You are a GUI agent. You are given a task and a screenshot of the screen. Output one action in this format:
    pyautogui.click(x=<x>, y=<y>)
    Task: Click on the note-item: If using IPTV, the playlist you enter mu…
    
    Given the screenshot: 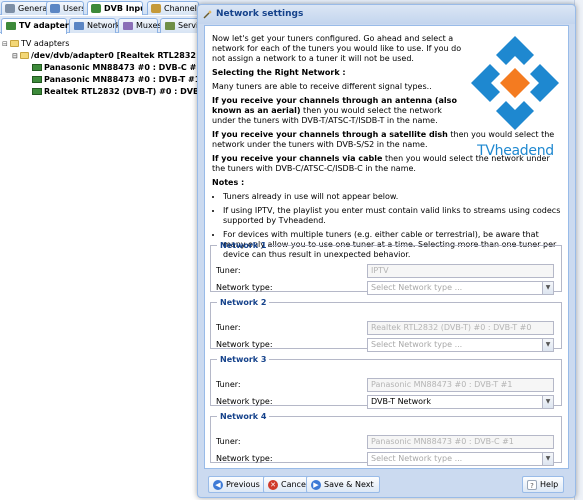 What is the action you would take?
    pyautogui.click(x=392, y=216)
    